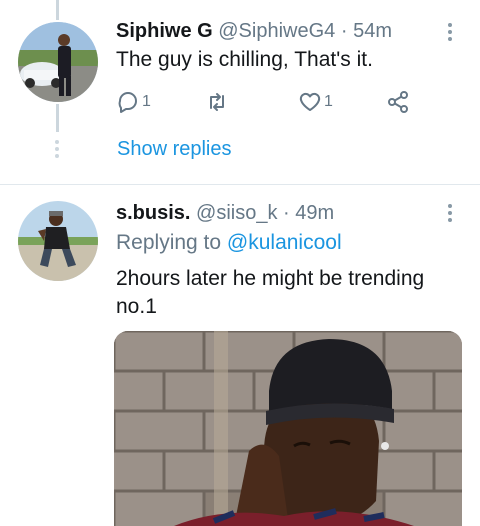 The height and width of the screenshot is (526, 480). What do you see at coordinates (57, 150) in the screenshot?
I see `thread-dots` at bounding box center [57, 150].